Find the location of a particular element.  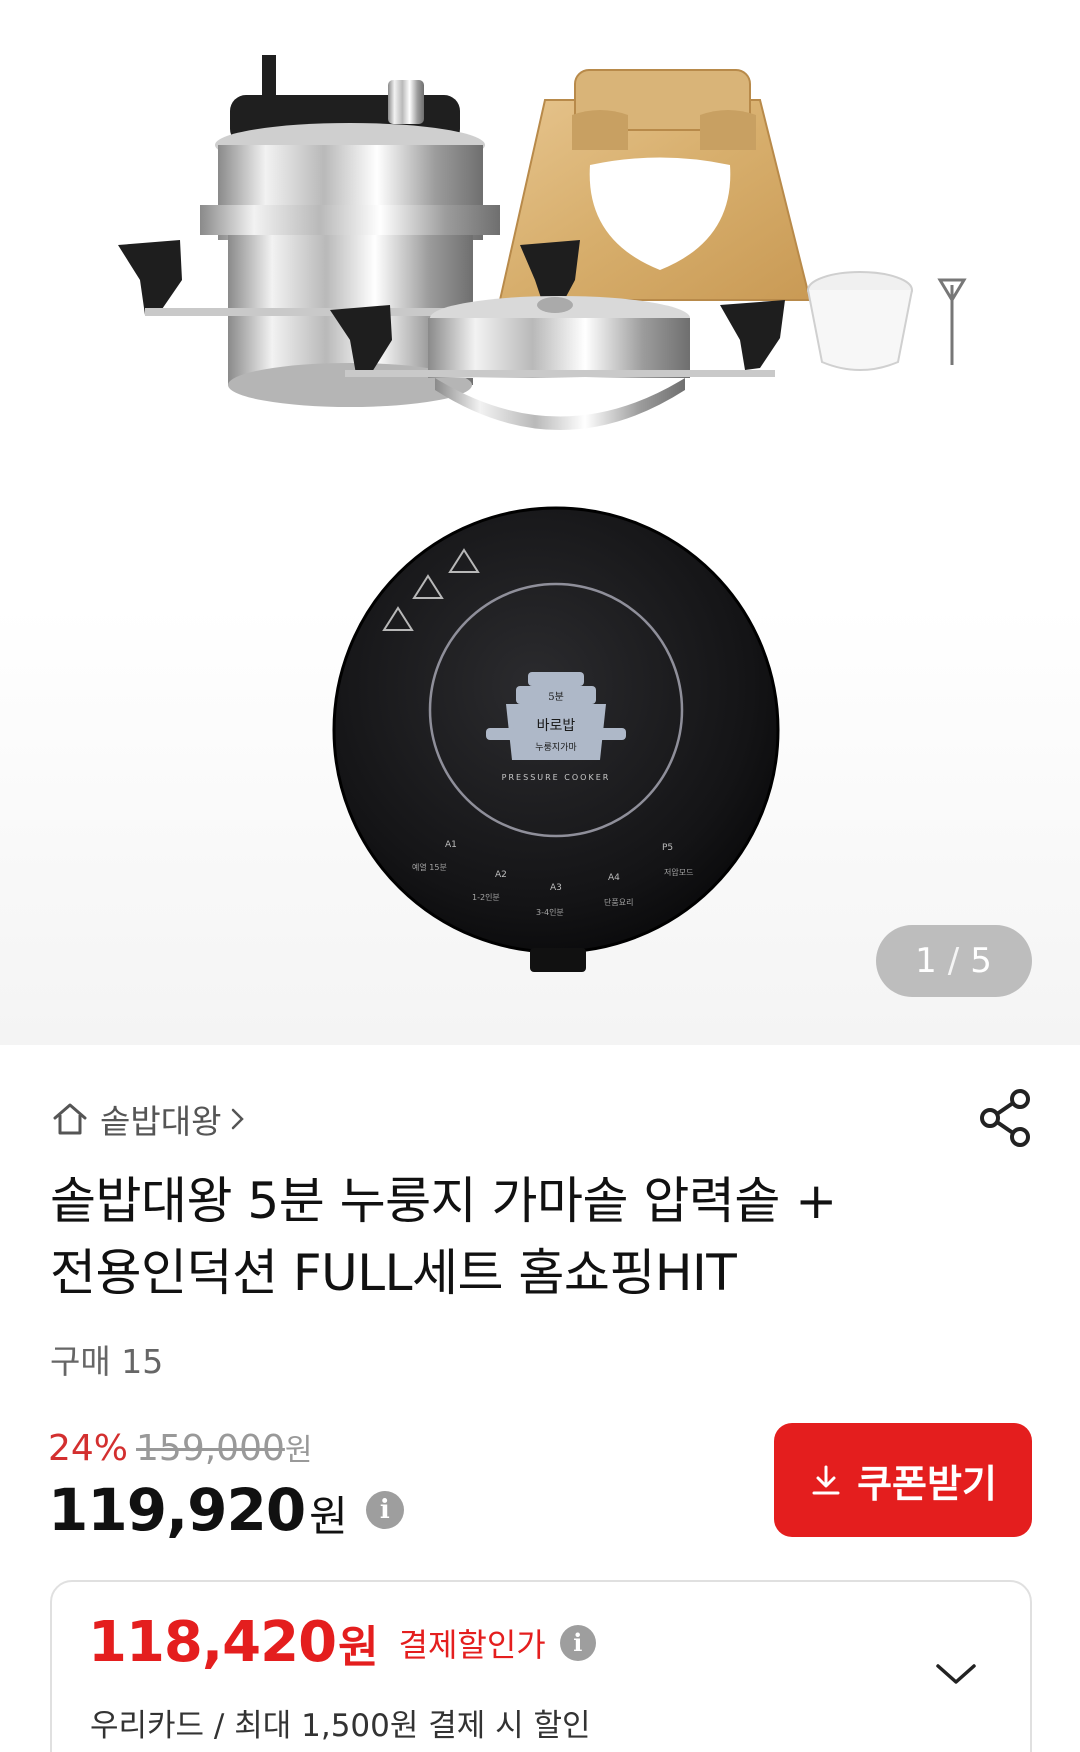

current-page: 1 is located at coordinates (926, 961).